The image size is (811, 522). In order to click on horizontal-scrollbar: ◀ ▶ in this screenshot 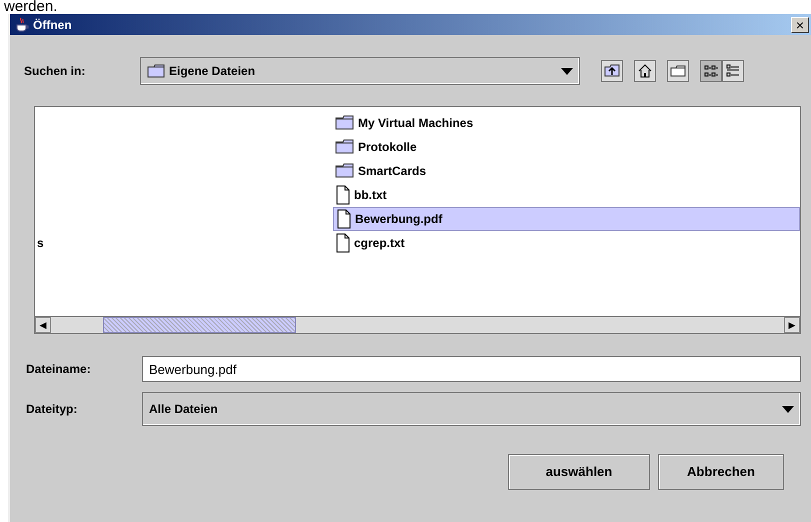, I will do `click(417, 324)`.